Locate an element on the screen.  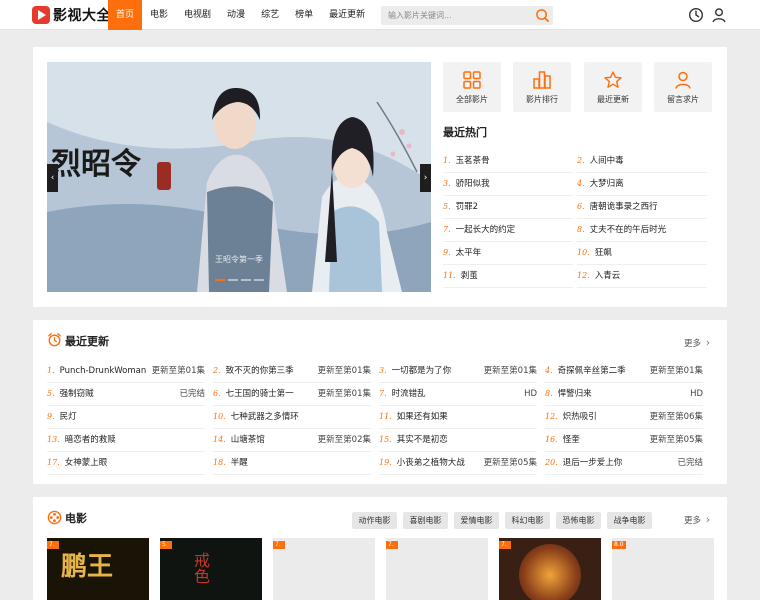
film-reel-icon is located at coordinates (54, 517).